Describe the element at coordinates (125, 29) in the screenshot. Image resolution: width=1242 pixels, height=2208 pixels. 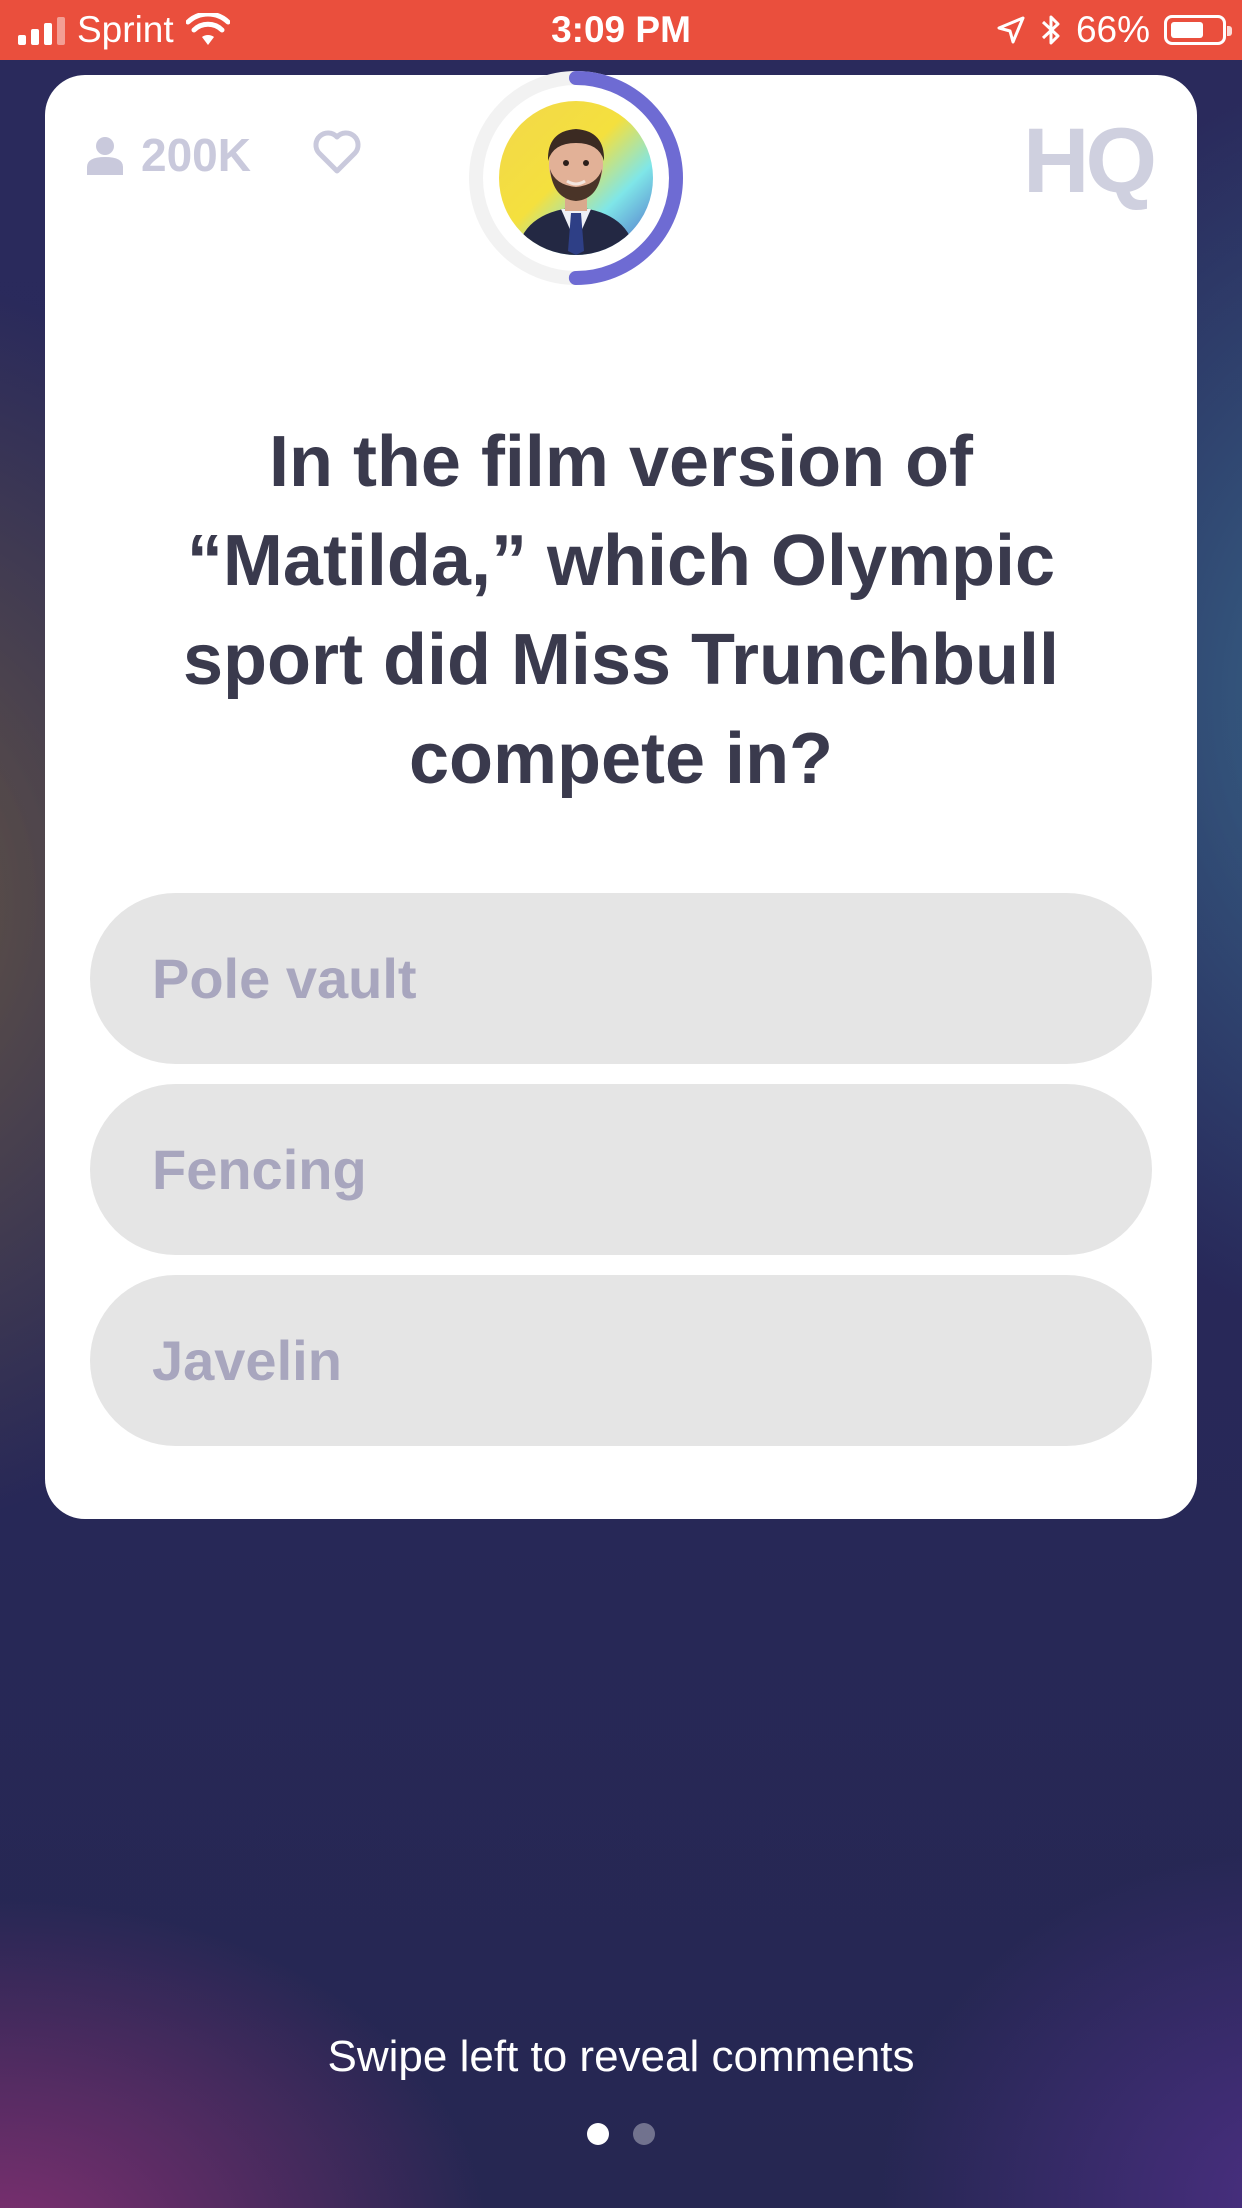
I see `carrier-name: Sprint` at that location.